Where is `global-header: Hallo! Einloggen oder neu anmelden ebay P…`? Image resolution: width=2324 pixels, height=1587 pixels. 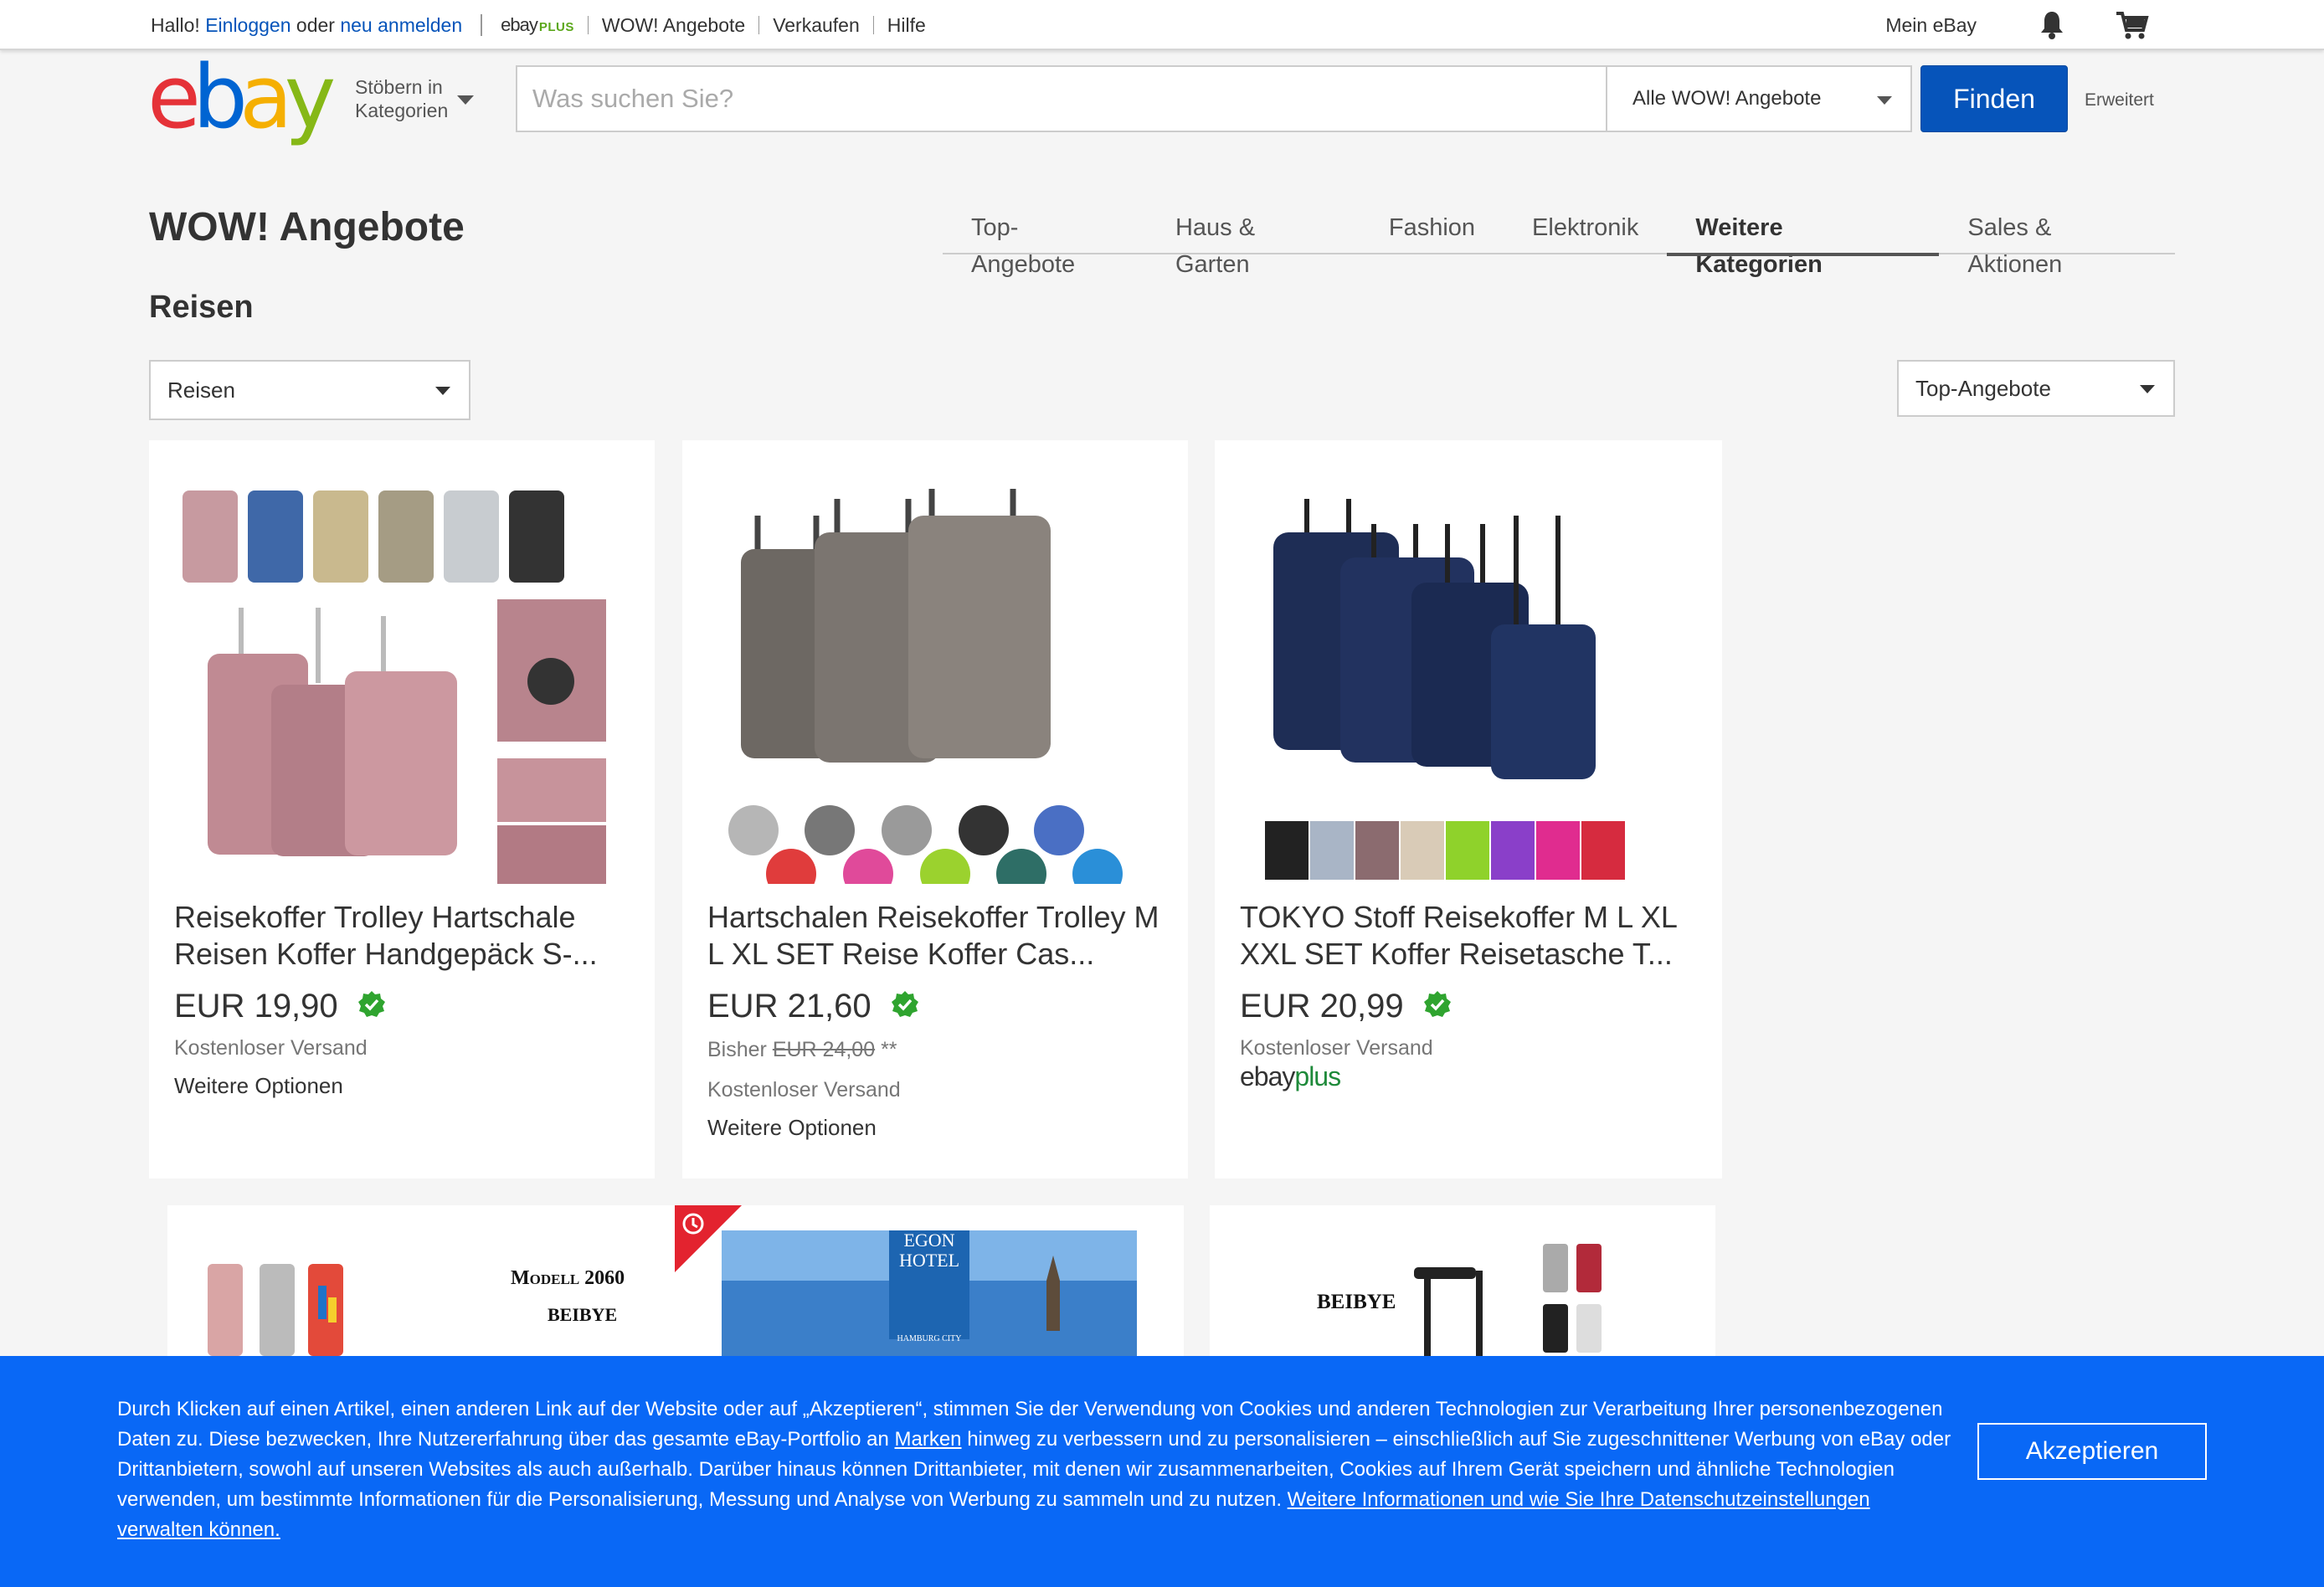
global-header: Hallo! Einloggen oder neu anmelden ebay P… is located at coordinates (1162, 25).